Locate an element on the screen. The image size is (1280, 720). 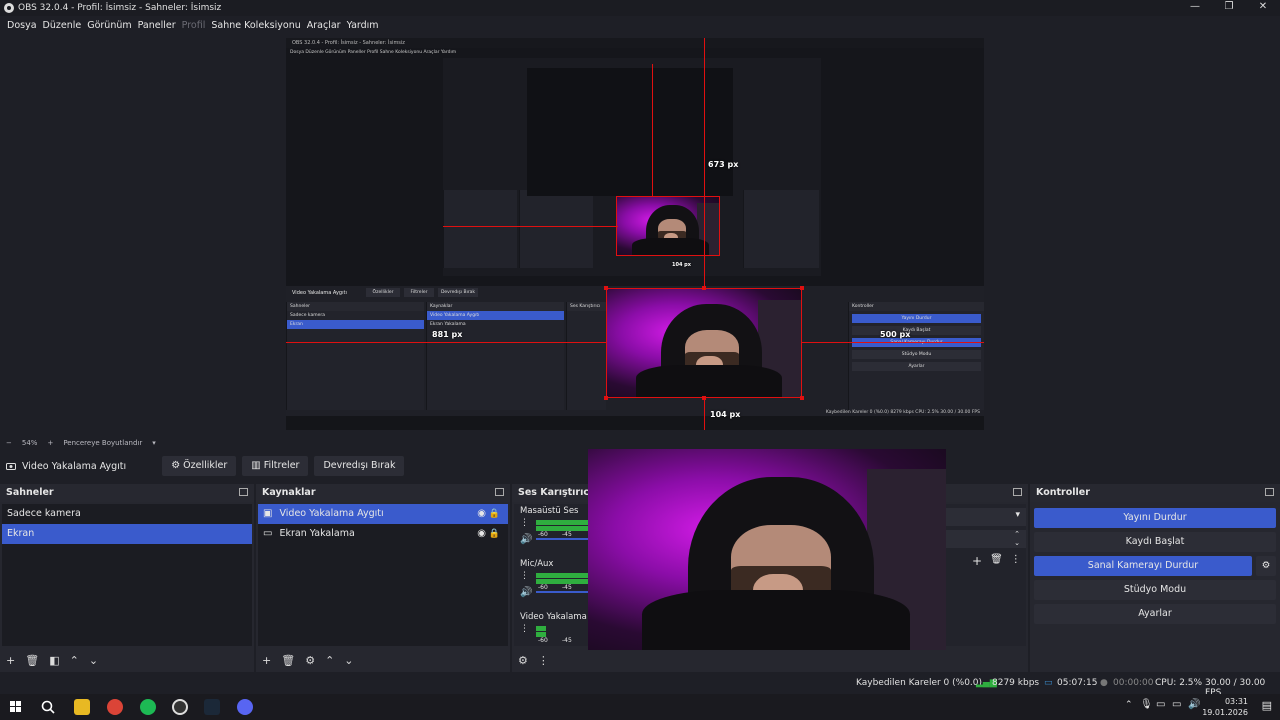
nested-taskbar is located at coordinates (635, 423).